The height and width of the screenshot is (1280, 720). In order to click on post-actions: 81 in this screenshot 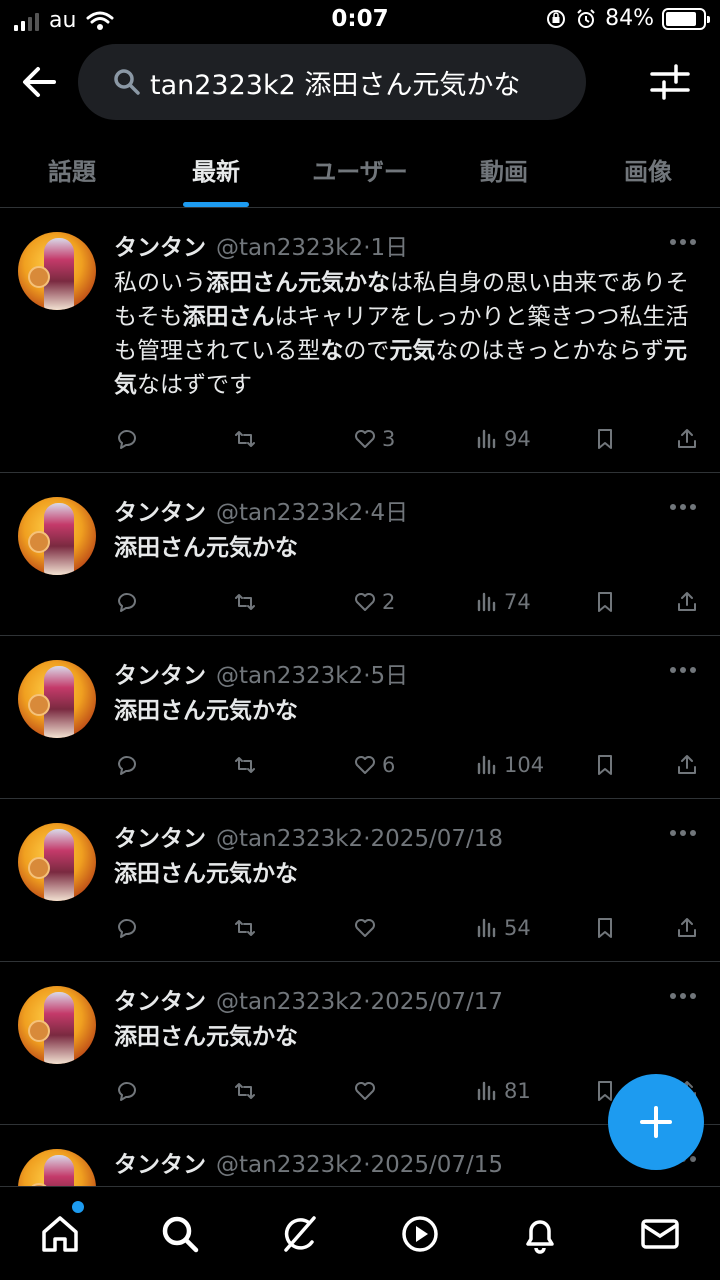, I will do `click(405, 1094)`.